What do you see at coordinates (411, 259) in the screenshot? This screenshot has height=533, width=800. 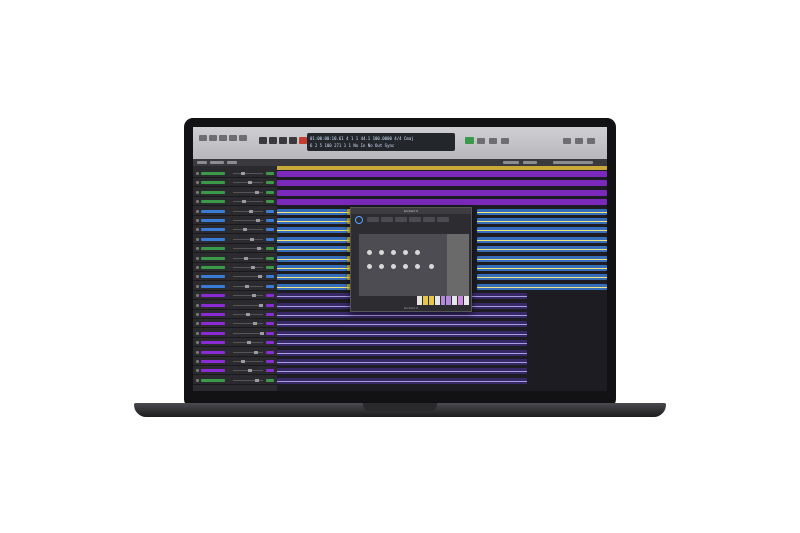 I see `plugin-window: Kontakt 6 Kontakt 6` at bounding box center [411, 259].